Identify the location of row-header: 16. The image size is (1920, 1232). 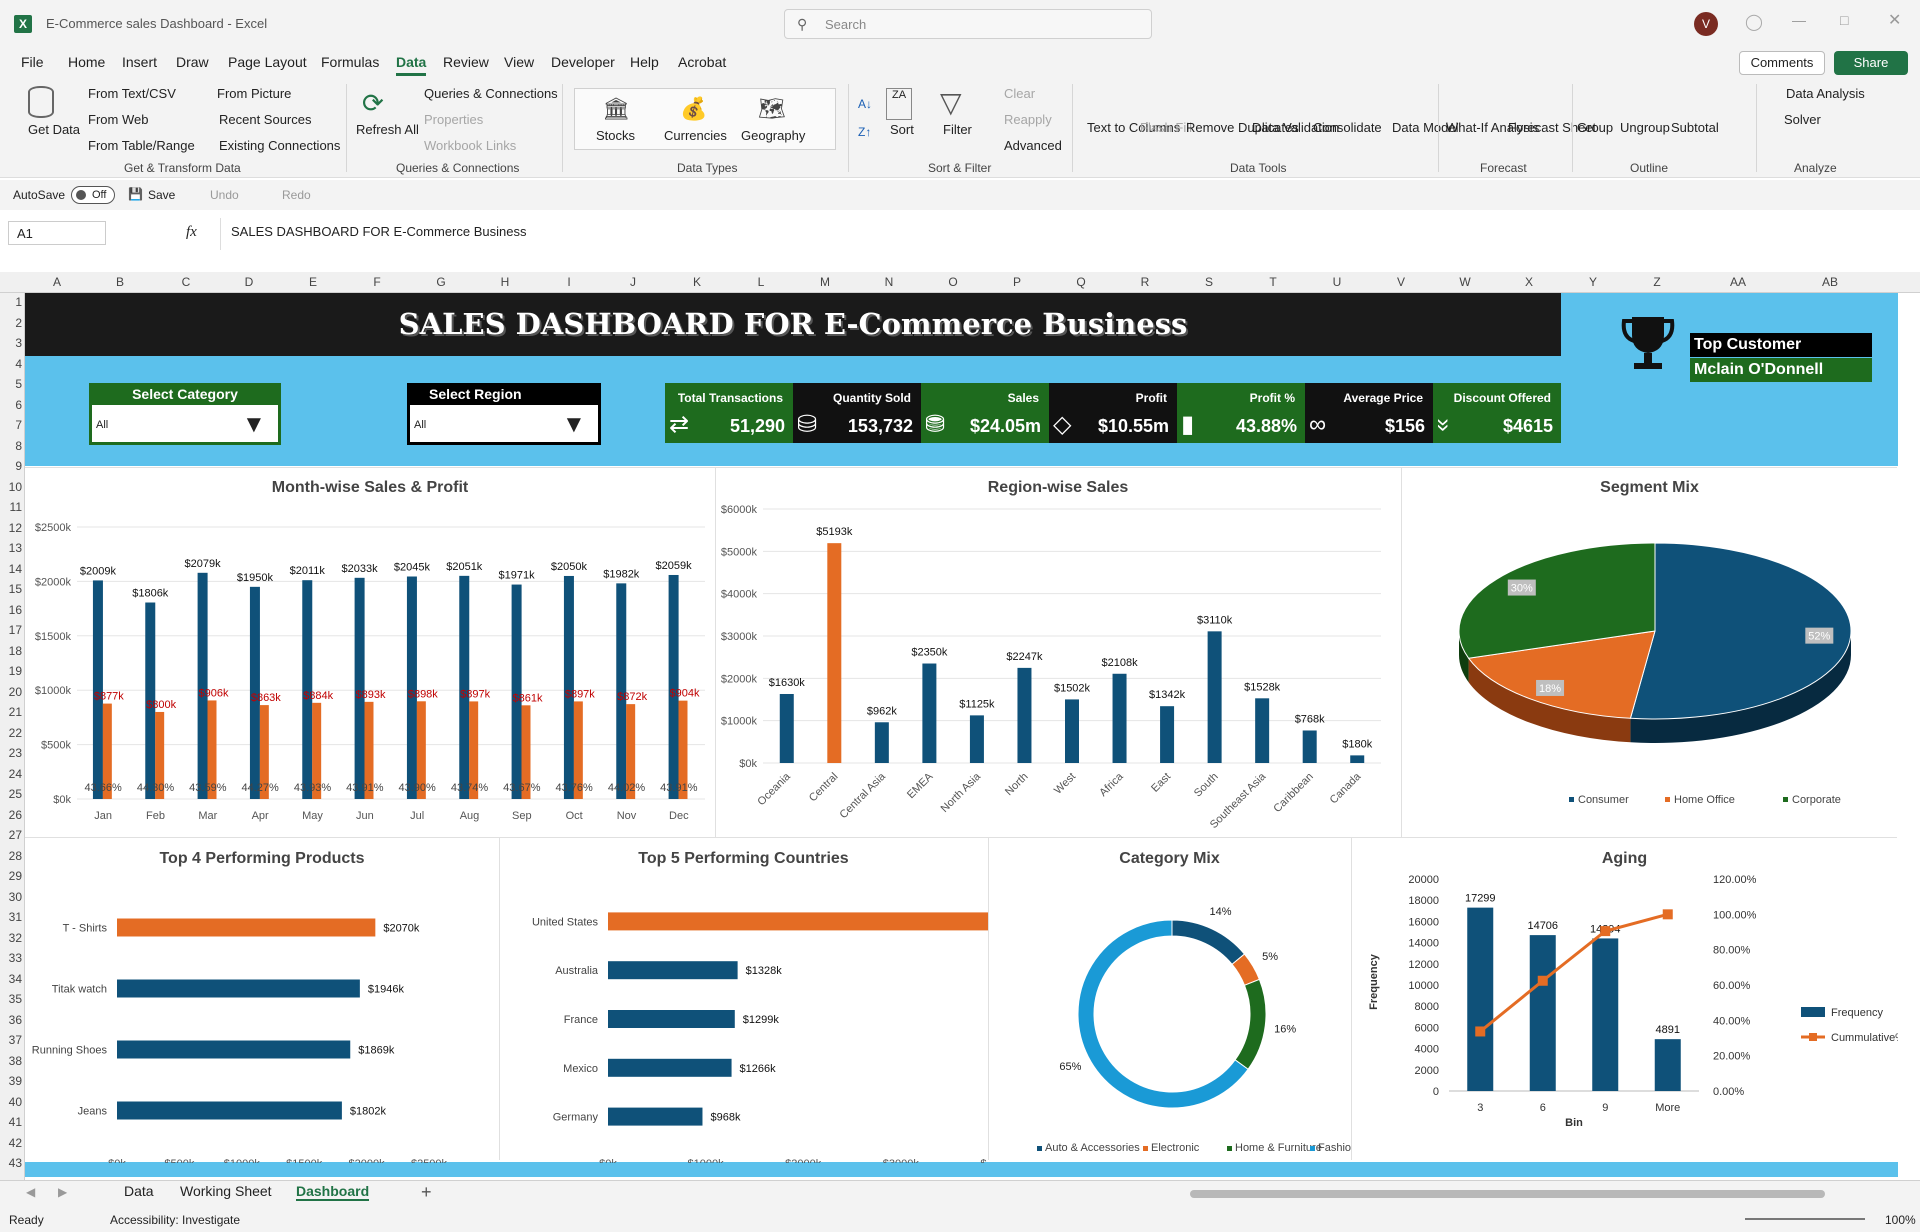
(11, 610).